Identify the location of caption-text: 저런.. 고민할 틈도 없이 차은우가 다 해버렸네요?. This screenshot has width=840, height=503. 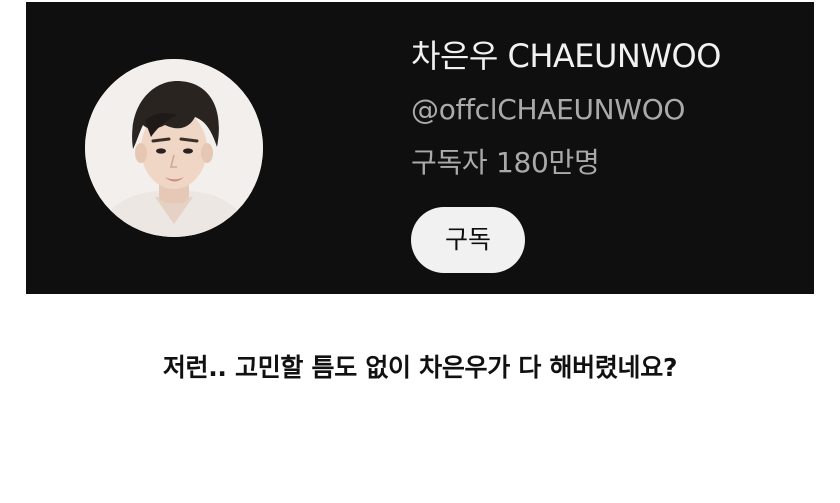
(420, 367).